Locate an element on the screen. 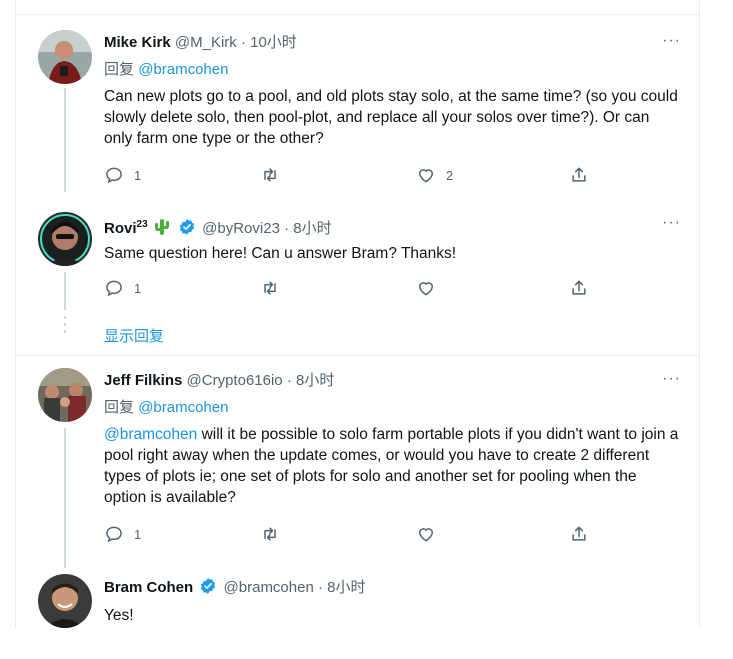  author-name: Mike Kirk is located at coordinates (137, 42).